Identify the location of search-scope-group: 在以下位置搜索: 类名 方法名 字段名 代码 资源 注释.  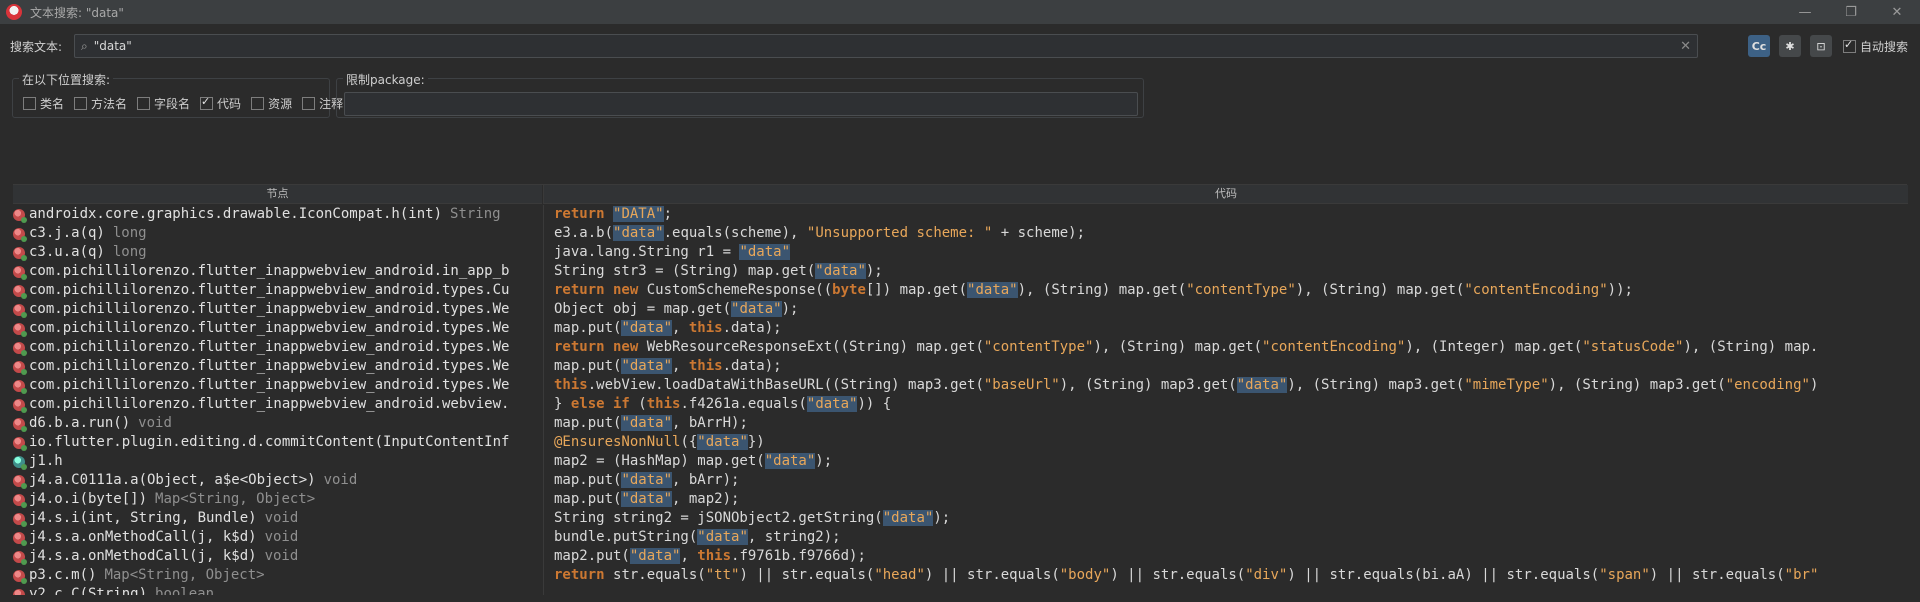
(177, 94).